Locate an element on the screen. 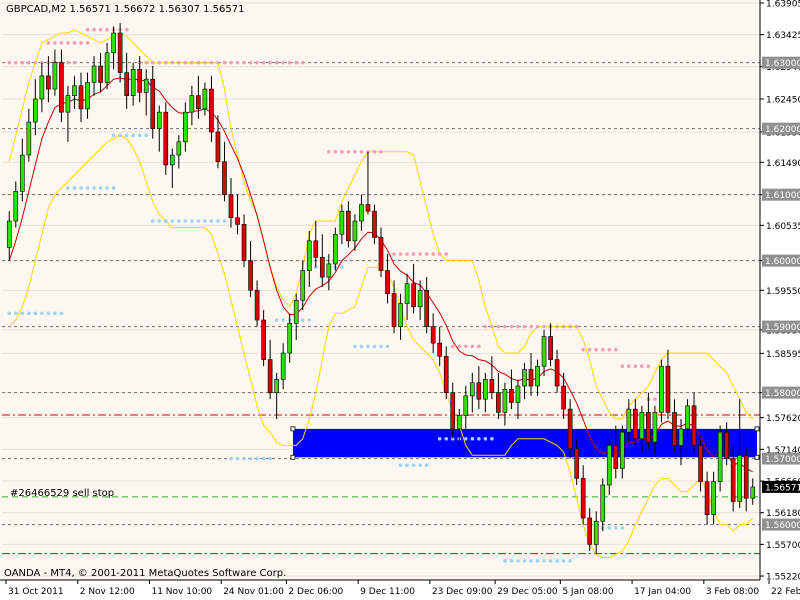  x-tick-label: 2 Dec 06:00 is located at coordinates (315, 592).